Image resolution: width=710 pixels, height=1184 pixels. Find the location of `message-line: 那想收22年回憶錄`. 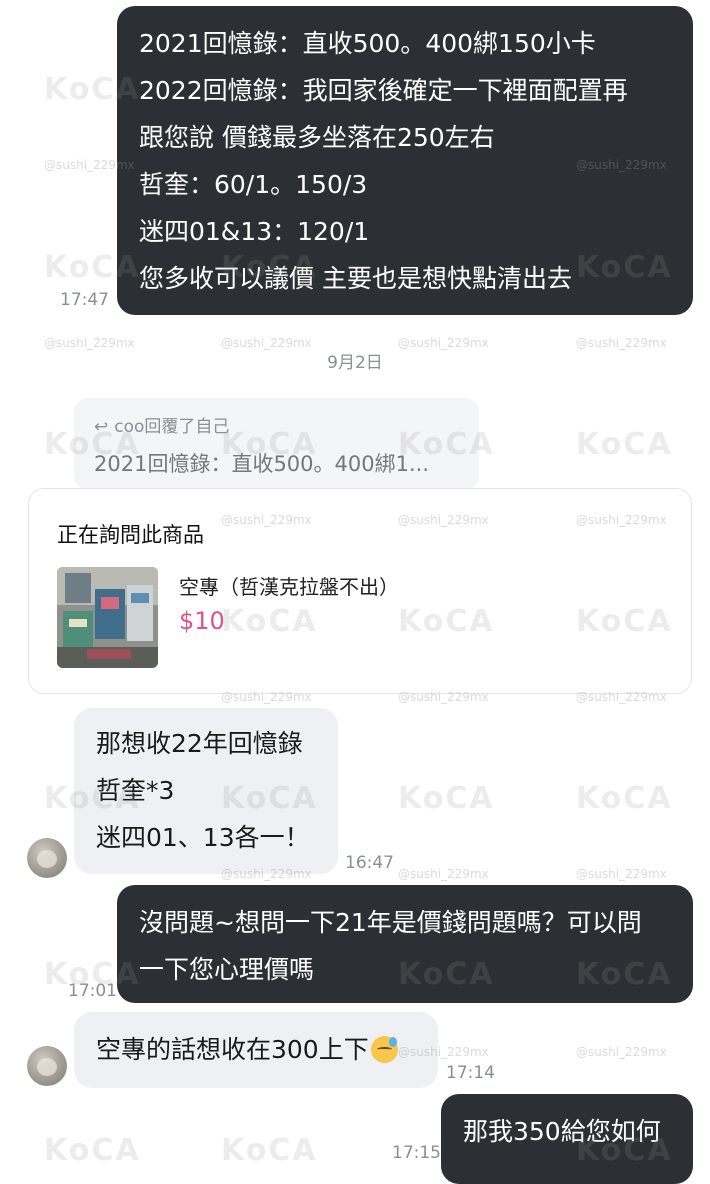

message-line: 那想收22年回憶錄 is located at coordinates (199, 743).